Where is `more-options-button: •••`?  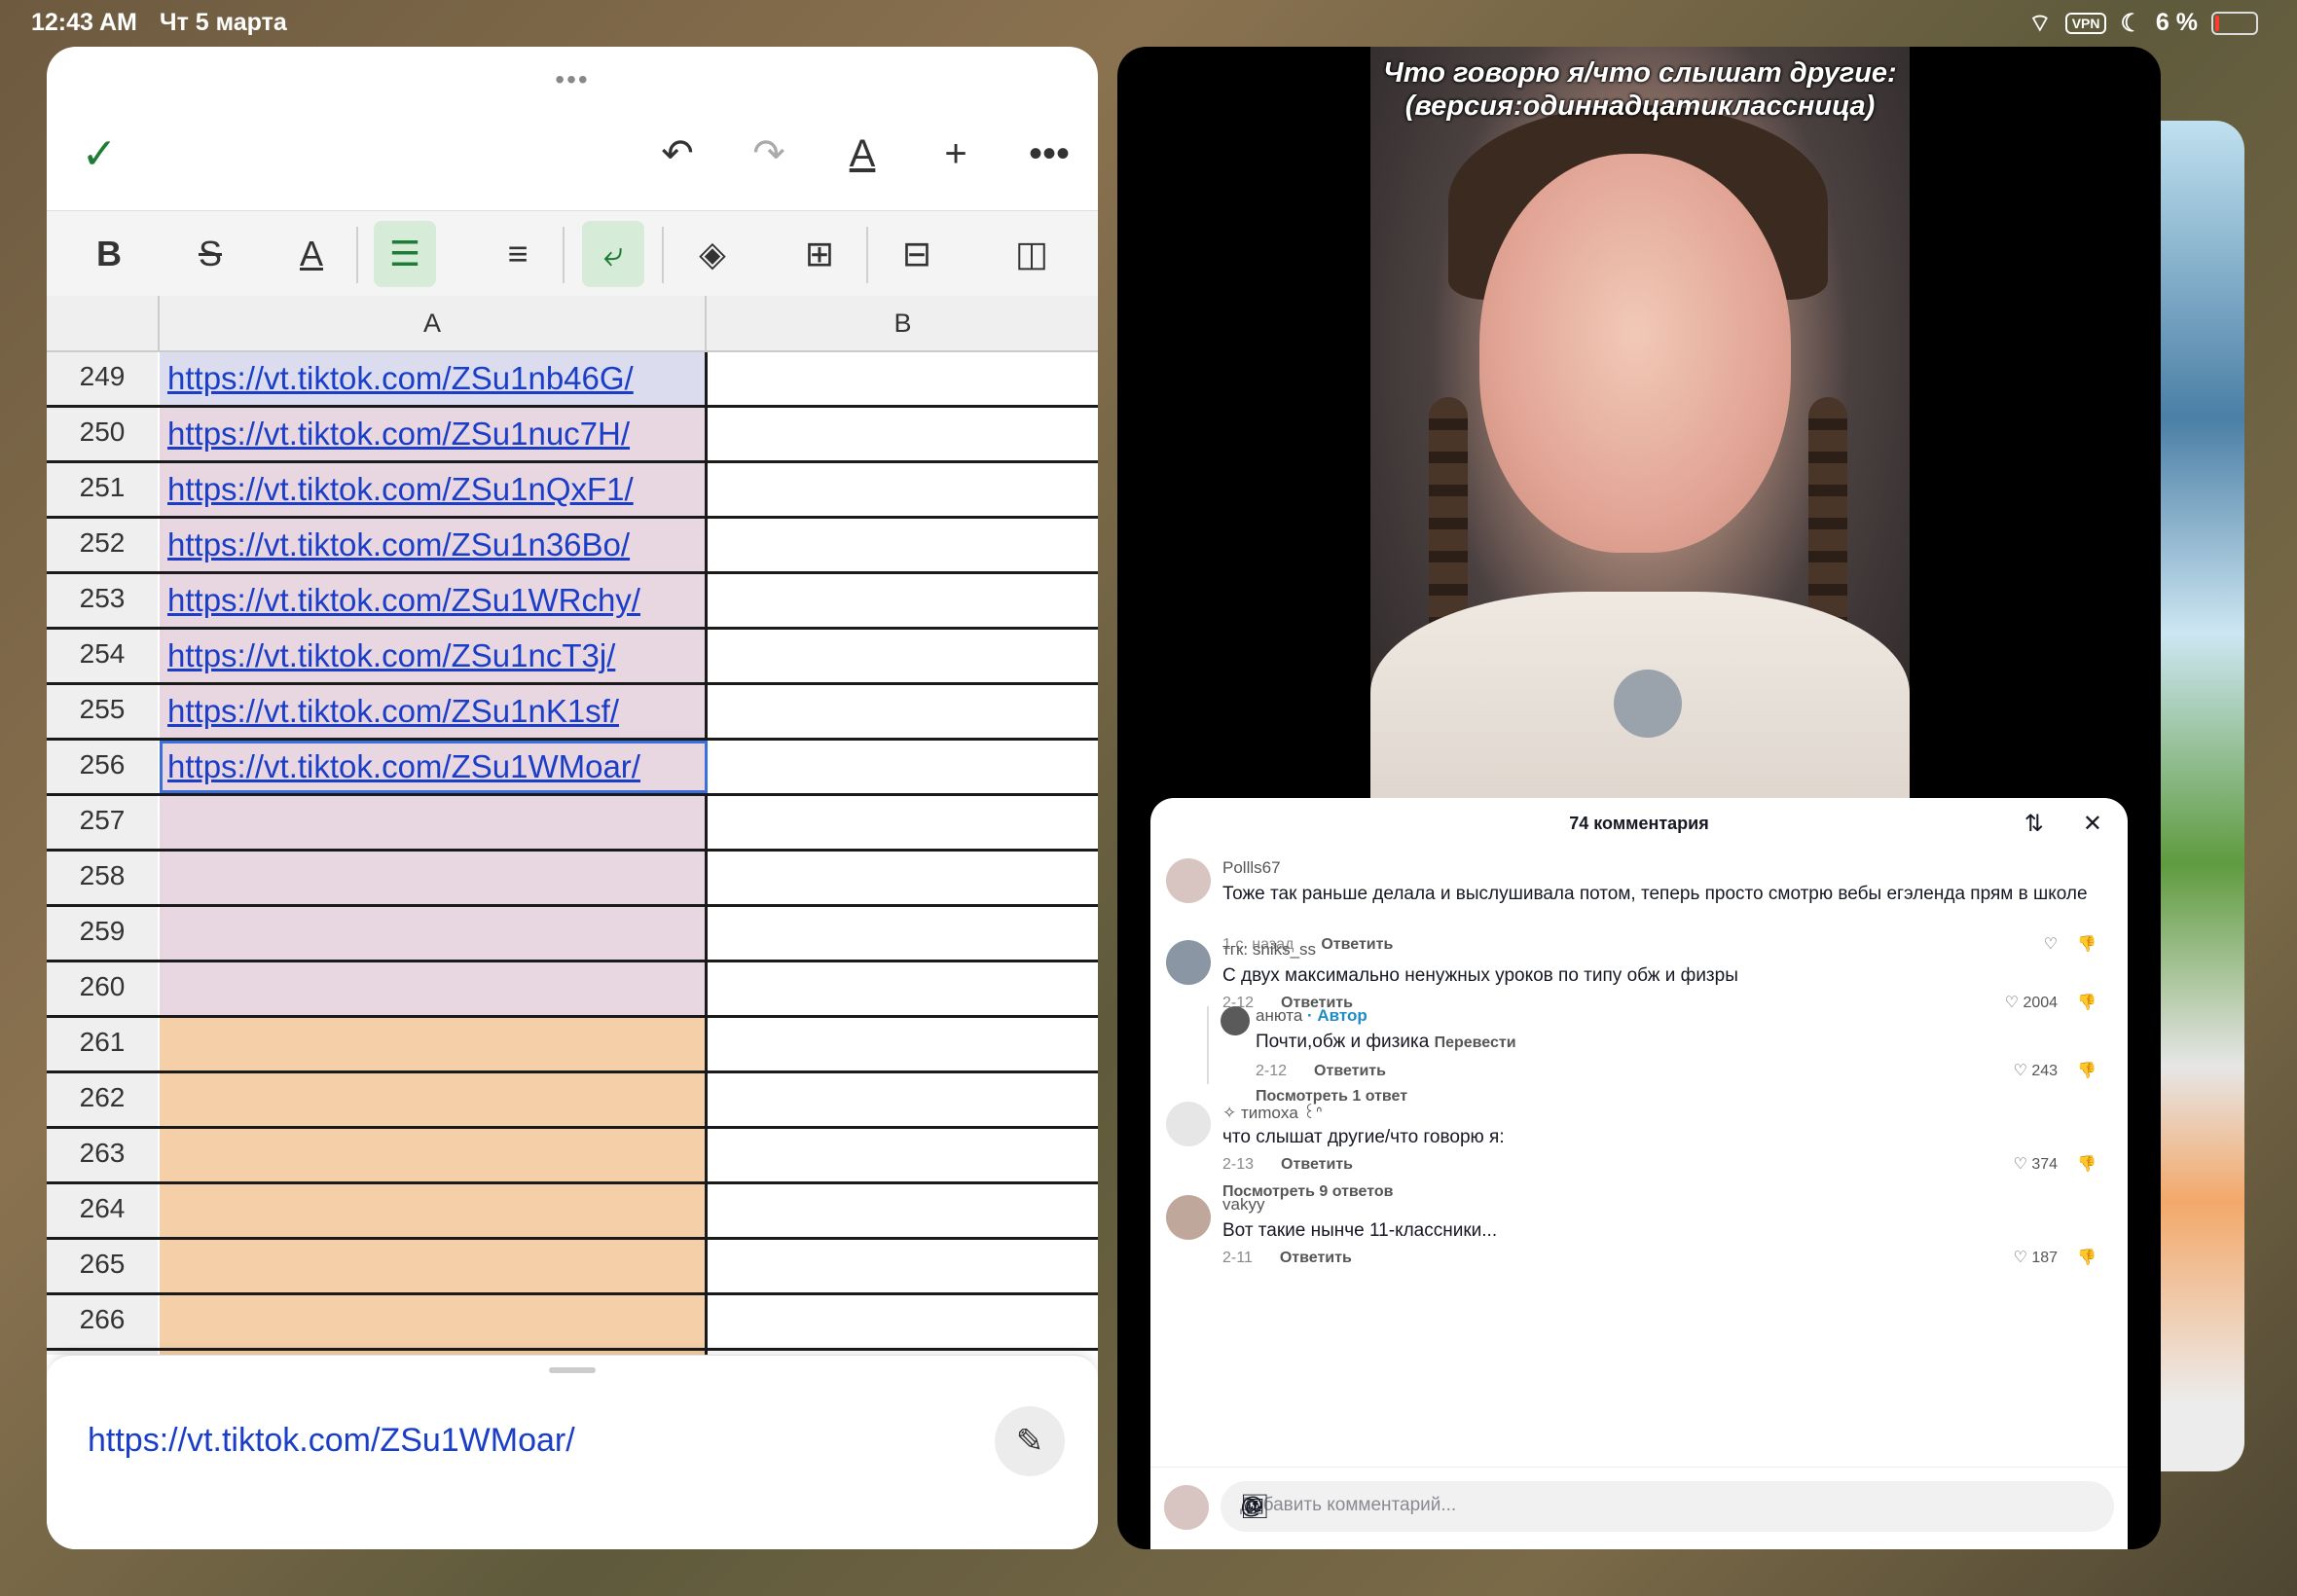
more-options-button: ••• is located at coordinates (1049, 154).